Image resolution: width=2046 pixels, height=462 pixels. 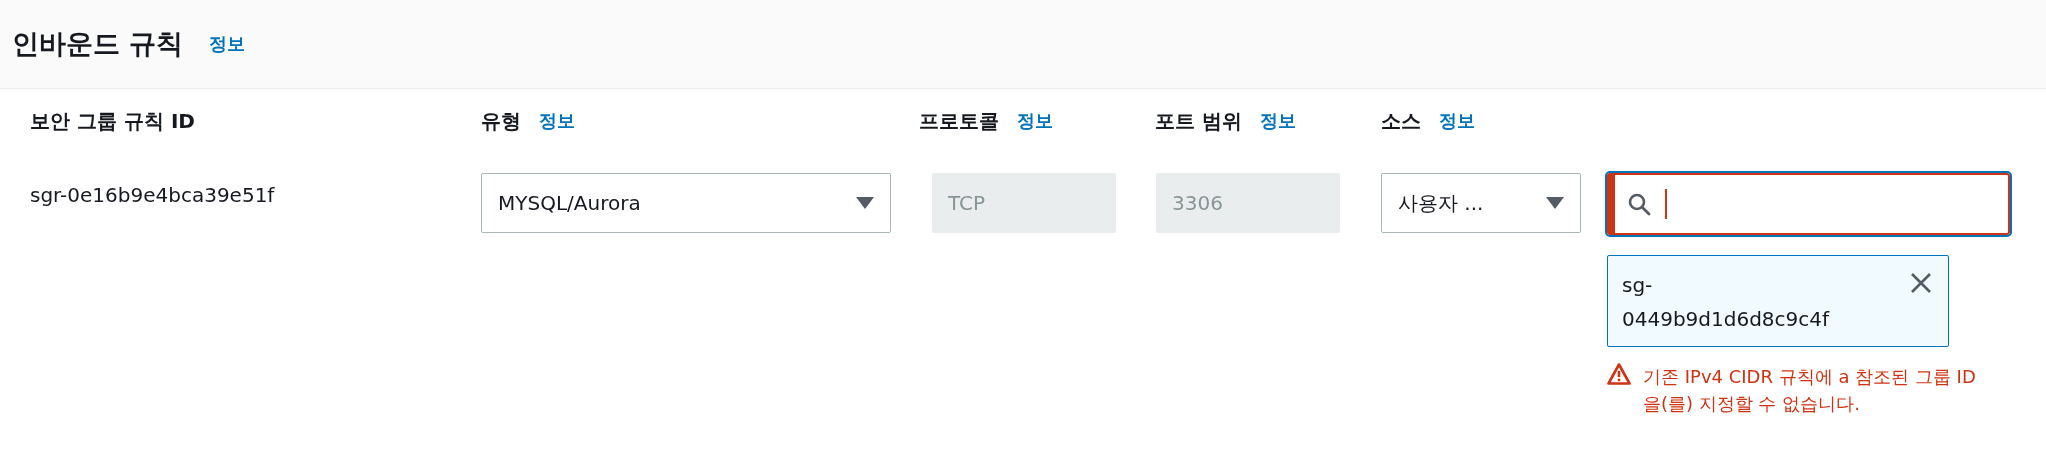 What do you see at coordinates (1401, 121) in the screenshot?
I see `column-header: 소스` at bounding box center [1401, 121].